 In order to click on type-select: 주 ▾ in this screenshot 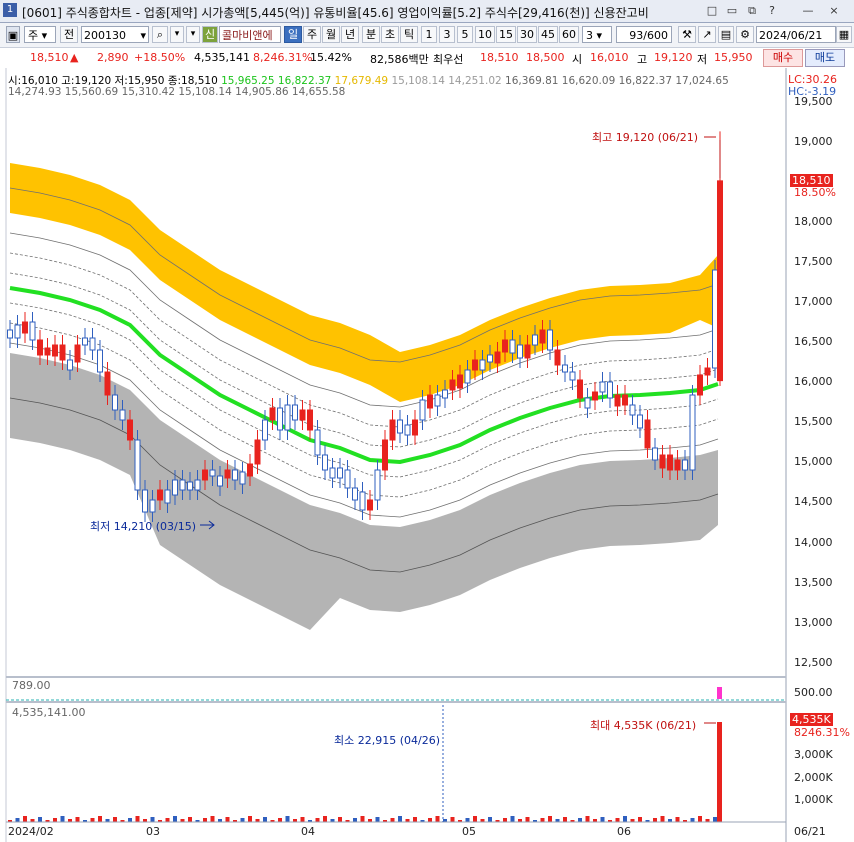, I will do `click(40, 34)`.